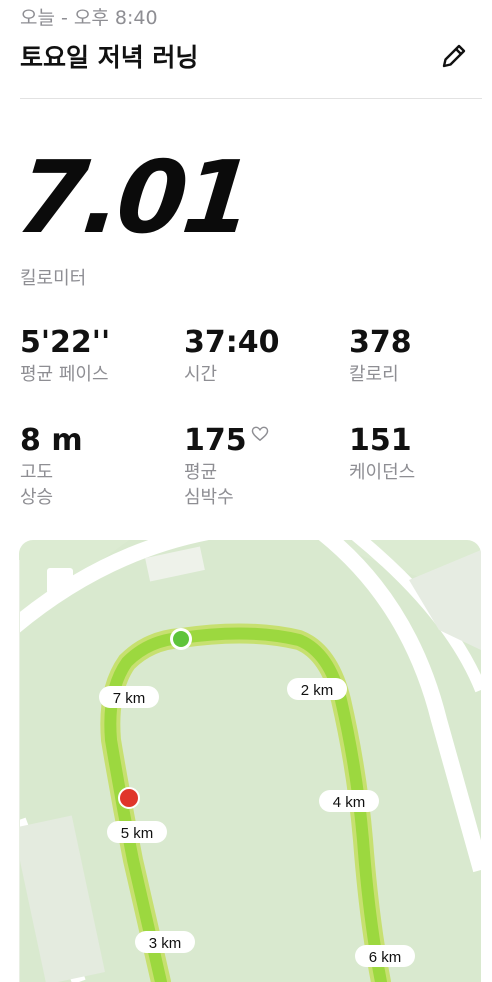 This screenshot has width=492, height=982. I want to click on run-title: 토요일 저녁 러닝, so click(109, 57).